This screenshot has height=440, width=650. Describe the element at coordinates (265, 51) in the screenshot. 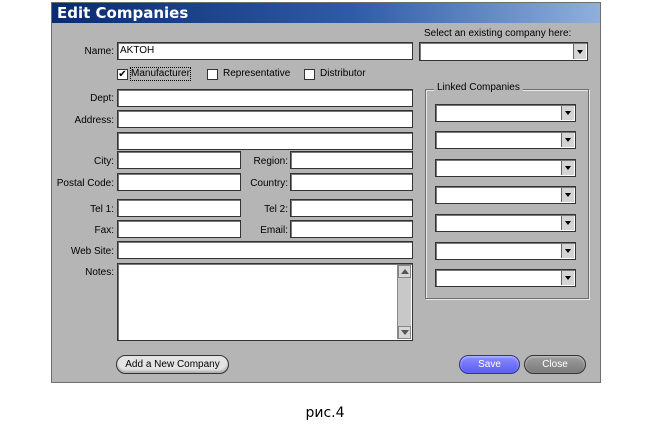

I see `name-field: AKTOH` at that location.